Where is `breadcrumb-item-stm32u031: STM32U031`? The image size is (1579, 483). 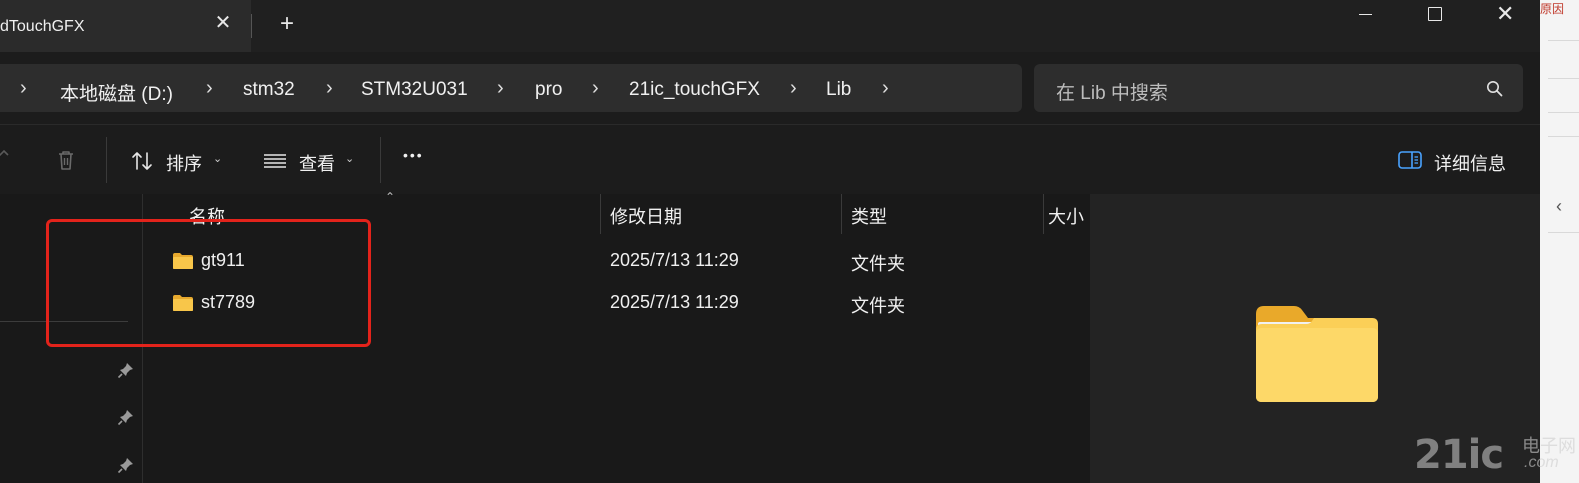 breadcrumb-item-stm32u031: STM32U031 is located at coordinates (414, 90).